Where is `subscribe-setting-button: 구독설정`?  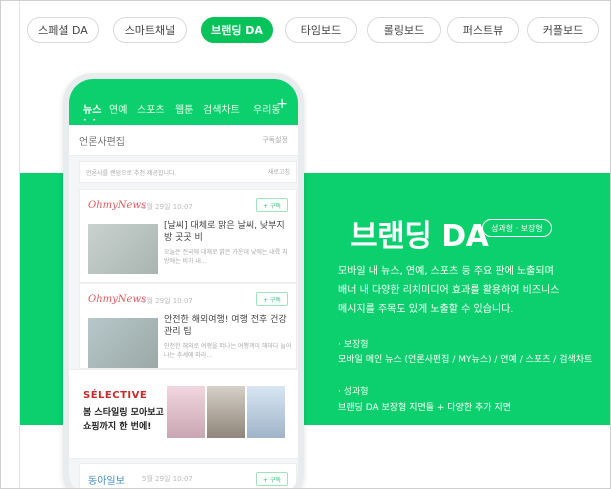 subscribe-setting-button: 구독설정 is located at coordinates (275, 140).